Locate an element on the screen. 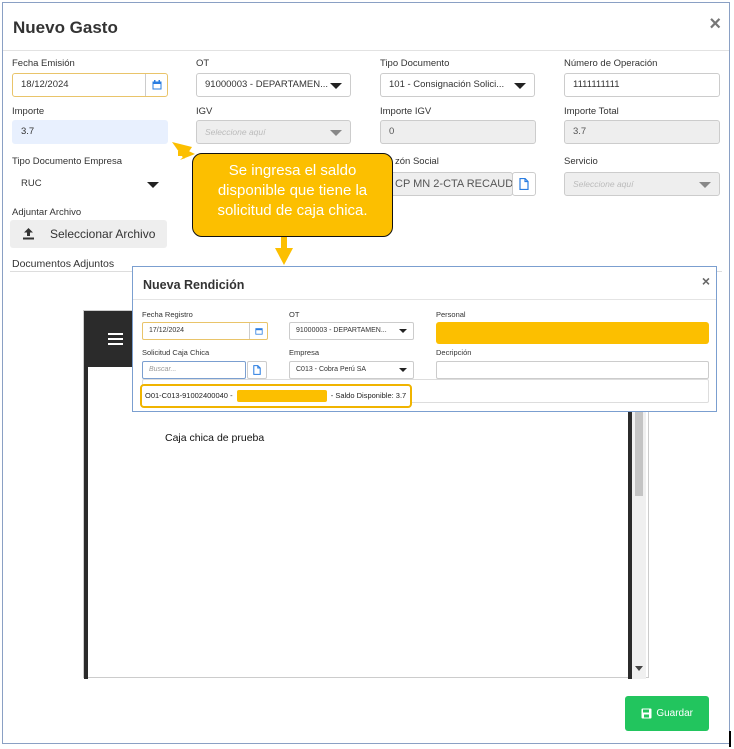 This screenshot has width=734, height=749. save-button: Guardar is located at coordinates (667, 713).